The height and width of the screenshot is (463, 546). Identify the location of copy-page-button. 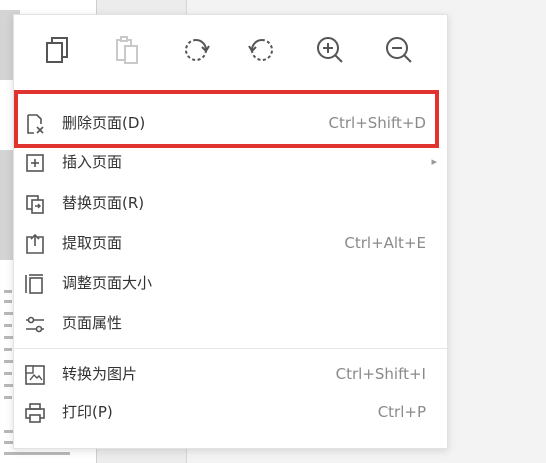
(58, 50).